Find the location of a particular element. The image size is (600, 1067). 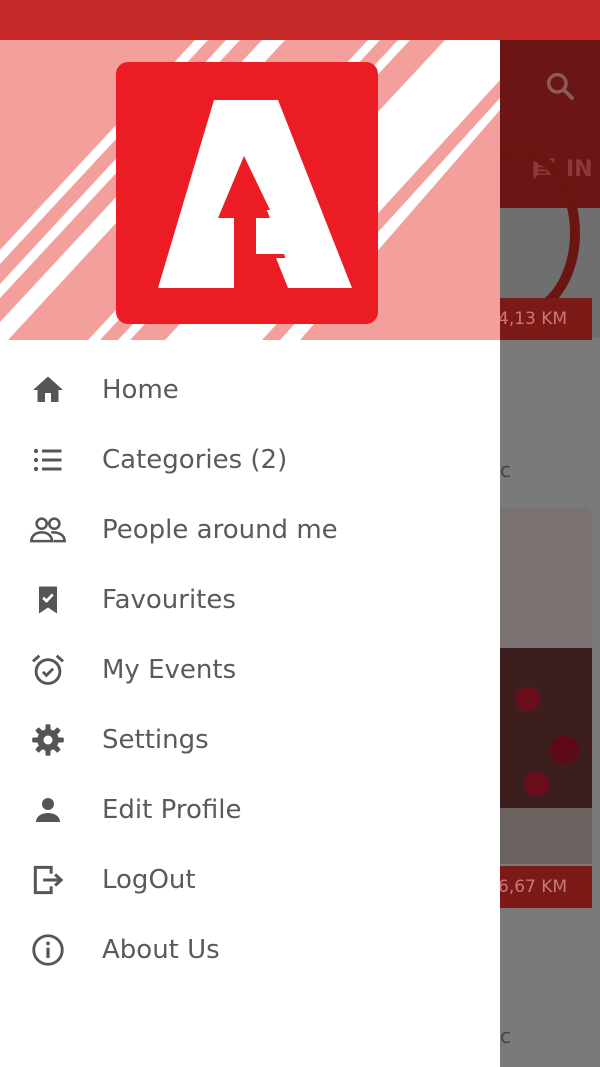

gear-icon is located at coordinates (48, 740).